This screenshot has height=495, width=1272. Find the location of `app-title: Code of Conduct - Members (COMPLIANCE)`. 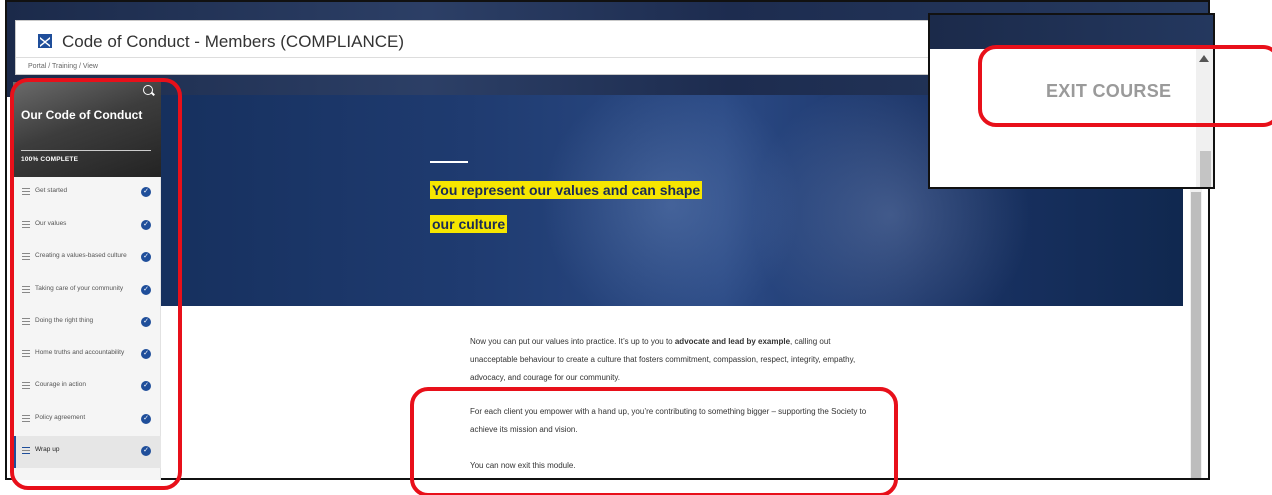

app-title: Code of Conduct - Members (COMPLIANCE) is located at coordinates (233, 41).